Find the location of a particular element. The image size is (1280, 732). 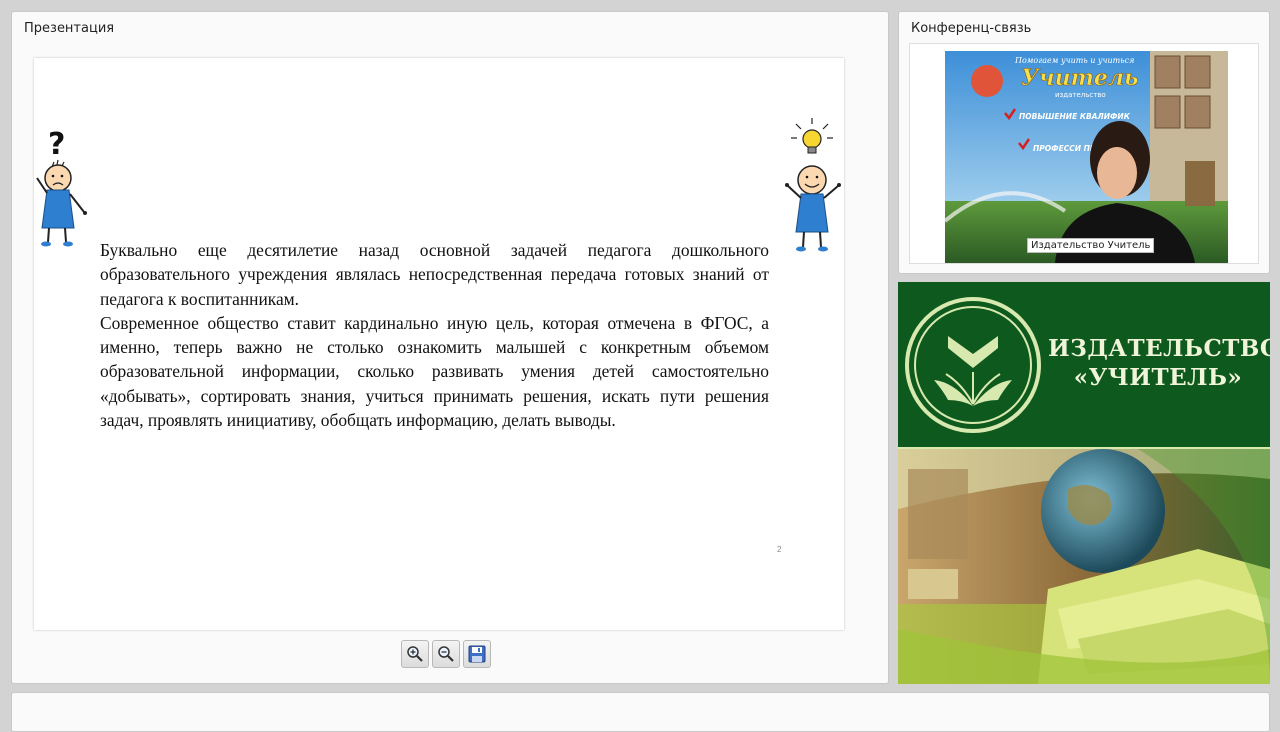

save-button is located at coordinates (477, 654).